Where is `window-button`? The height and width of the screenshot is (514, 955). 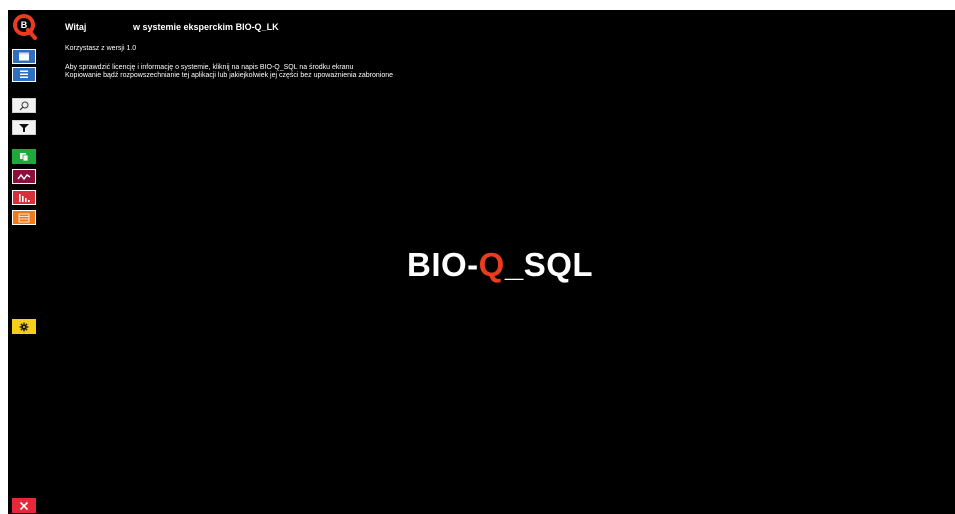
window-button is located at coordinates (24, 56).